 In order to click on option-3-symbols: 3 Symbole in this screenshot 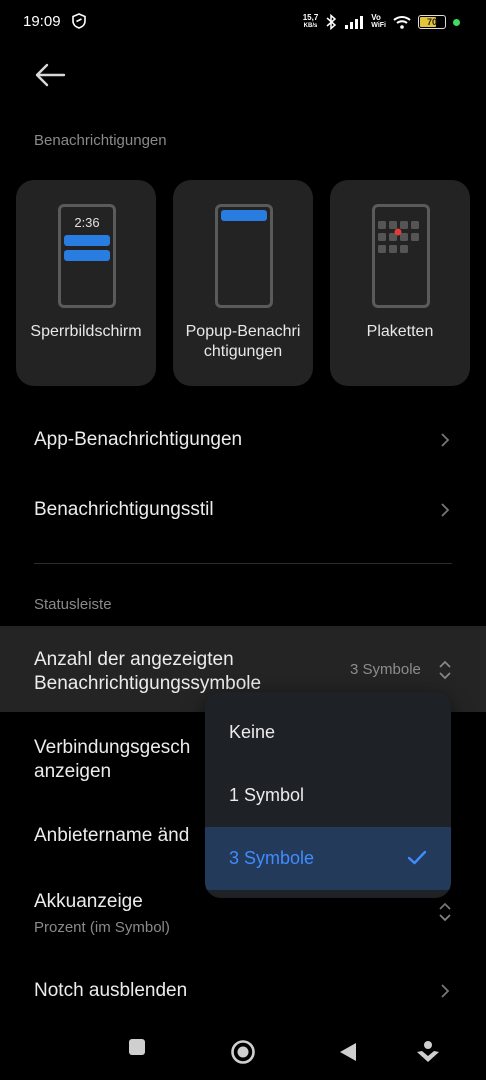, I will do `click(328, 858)`.